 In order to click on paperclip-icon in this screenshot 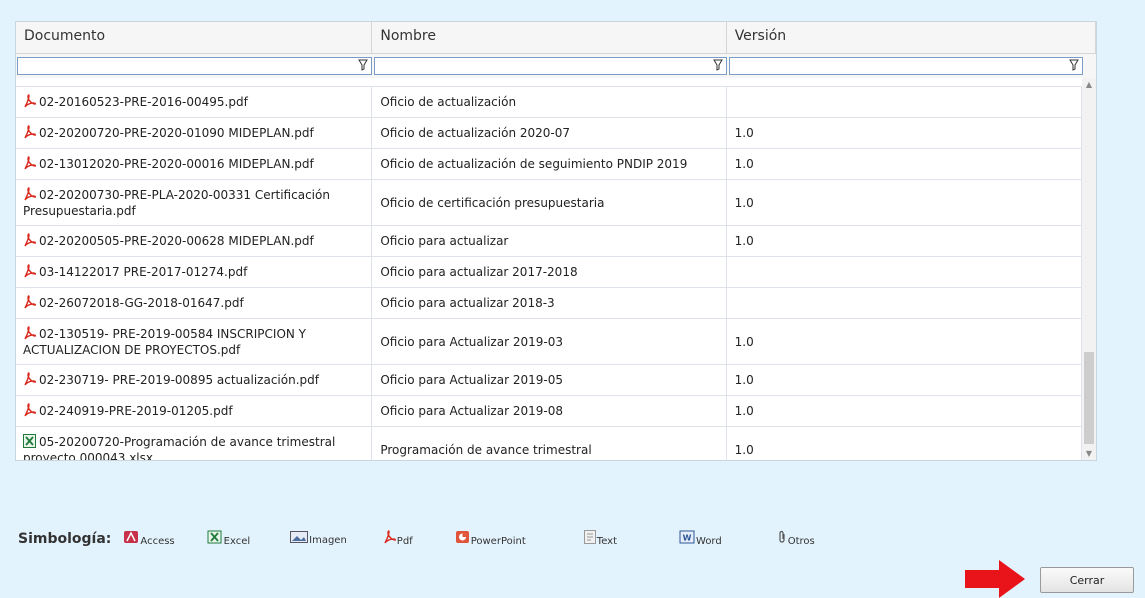, I will do `click(782, 538)`.